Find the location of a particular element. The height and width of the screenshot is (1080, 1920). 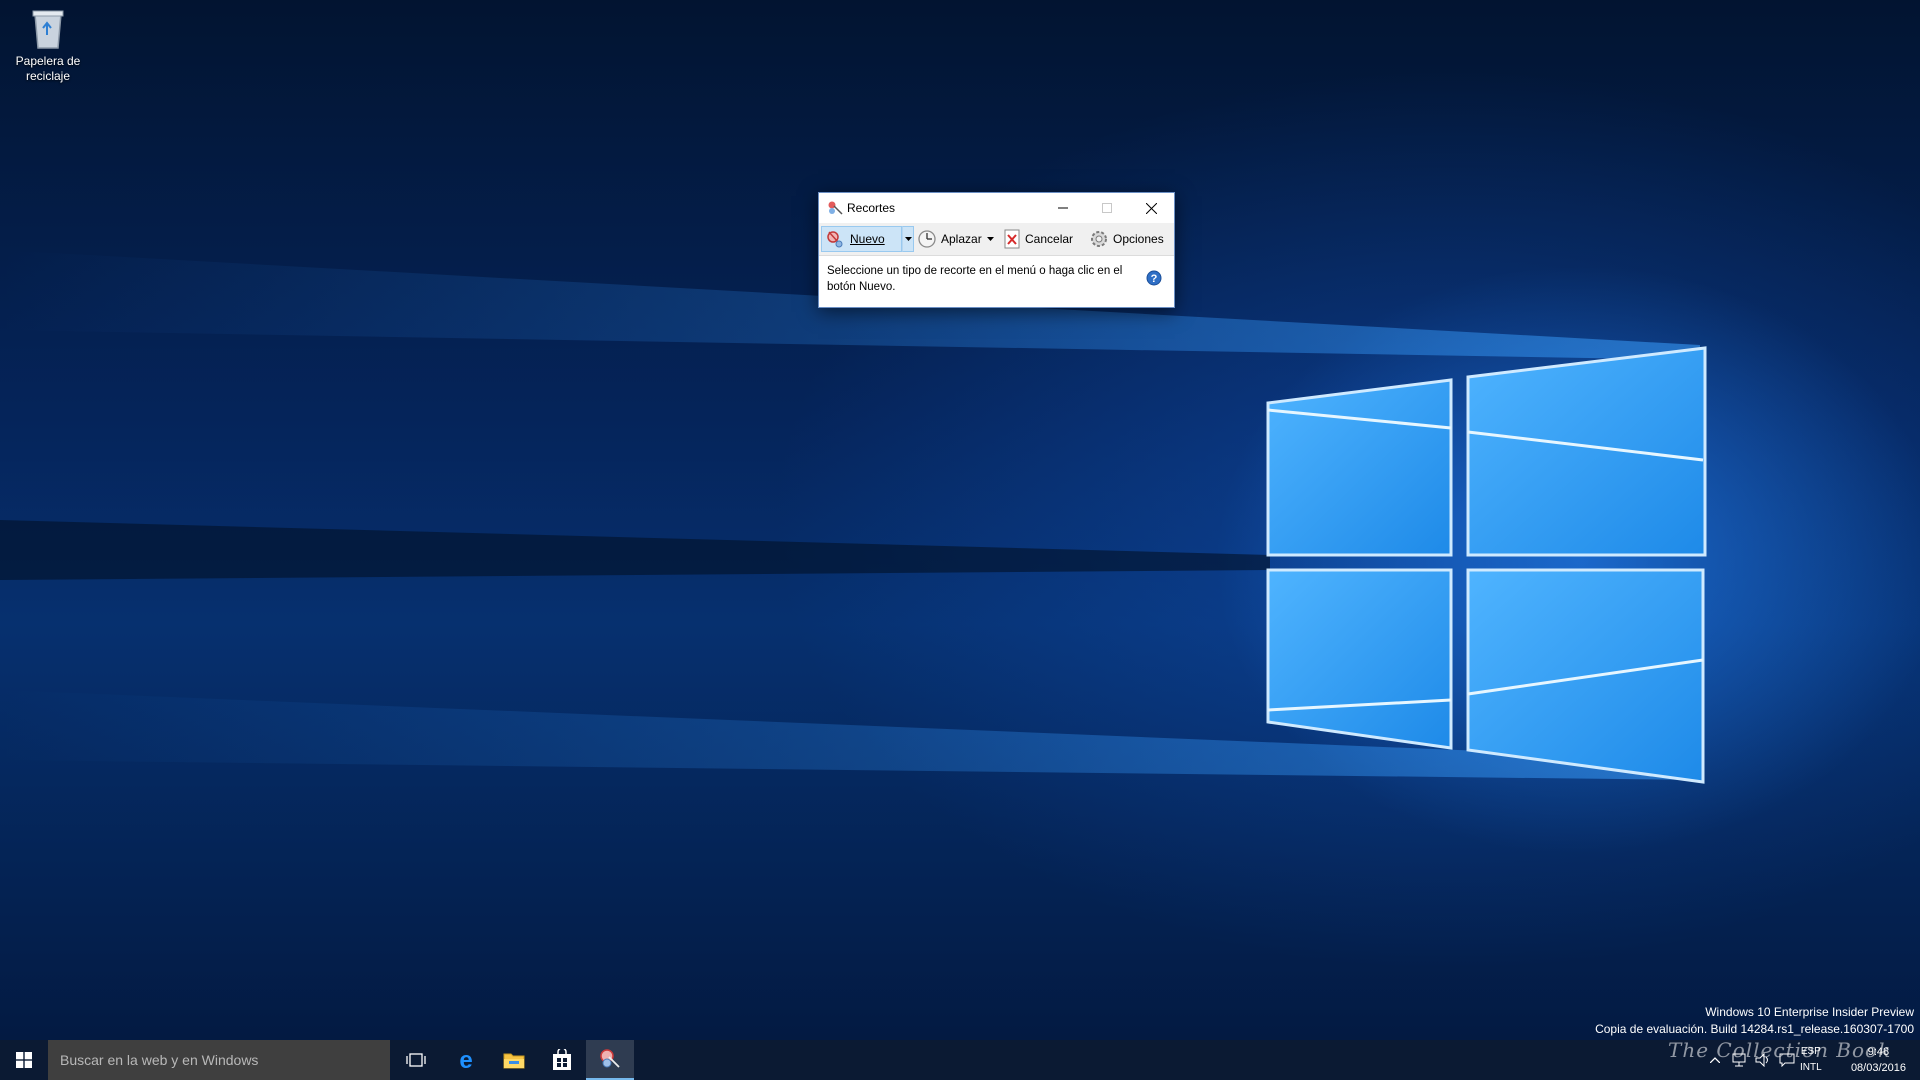

new-snip-label: Nuevo is located at coordinates (867, 239).